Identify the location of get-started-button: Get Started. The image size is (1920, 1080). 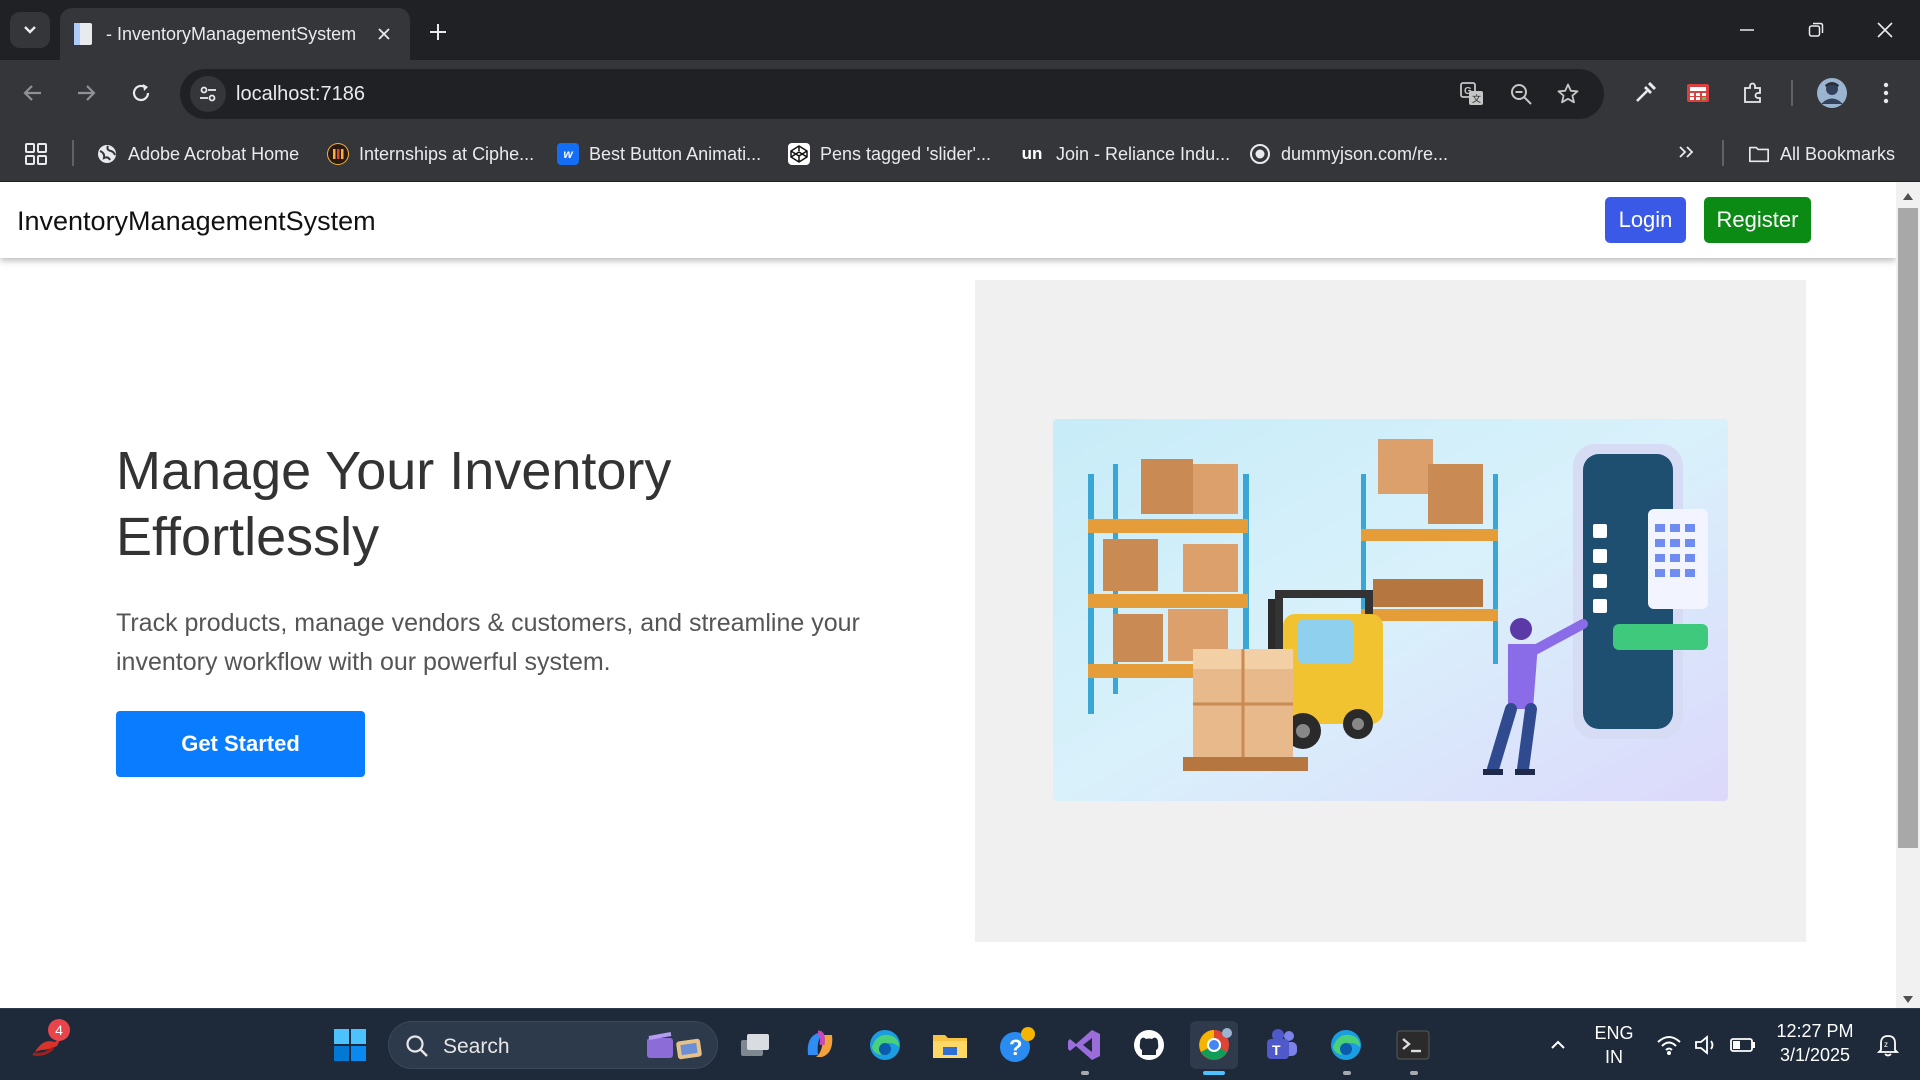
(240, 744).